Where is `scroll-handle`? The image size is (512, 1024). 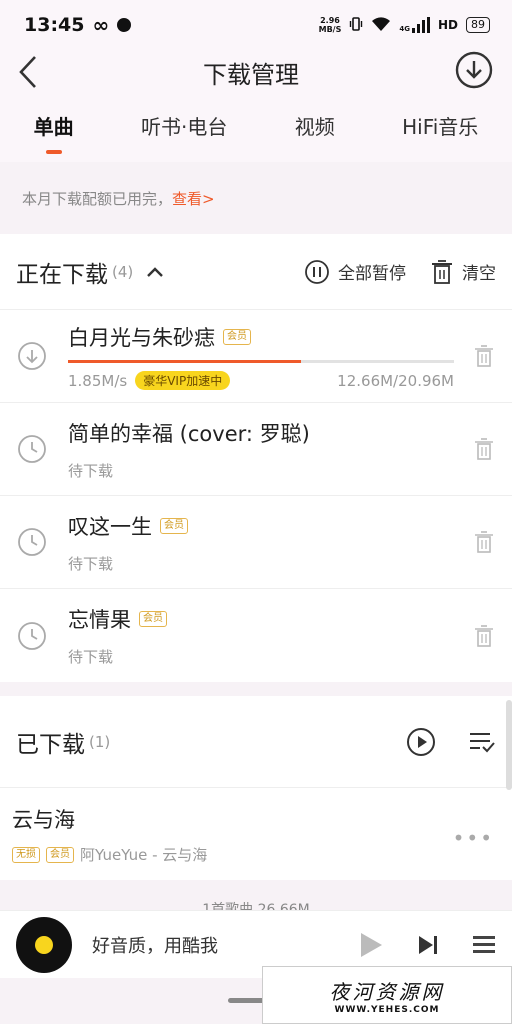 scroll-handle is located at coordinates (509, 745).